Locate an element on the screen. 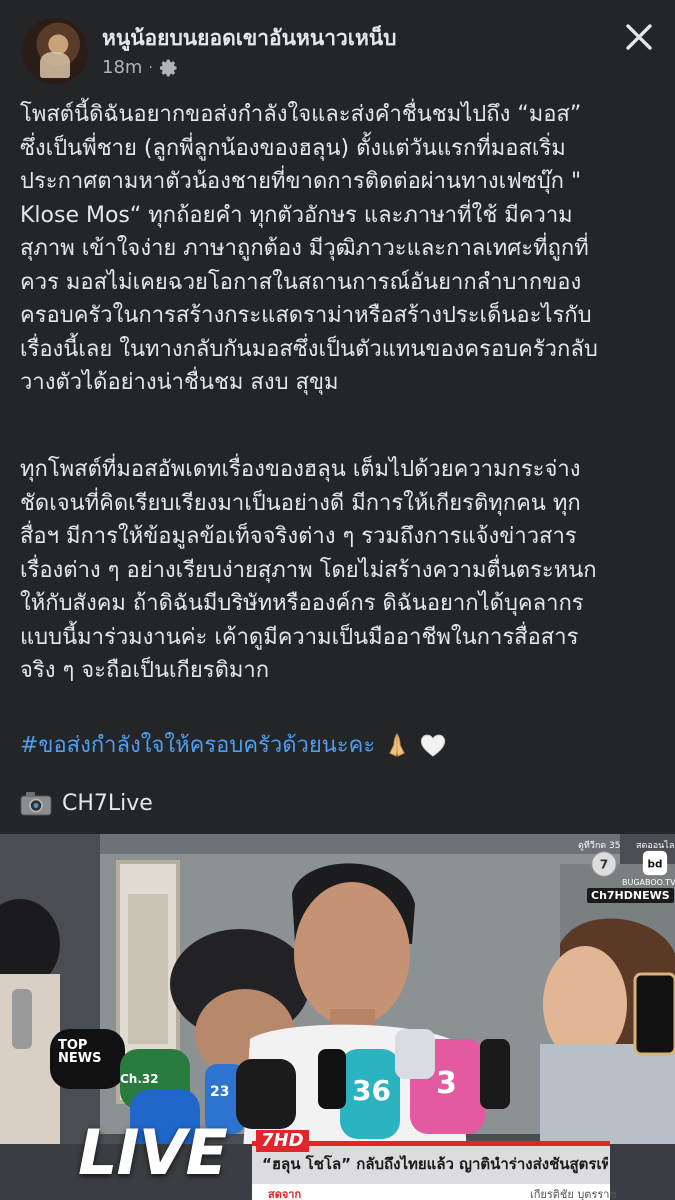 This screenshot has height=1200, width=675. bugaboo-logo-icon: bd is located at coordinates (655, 863).